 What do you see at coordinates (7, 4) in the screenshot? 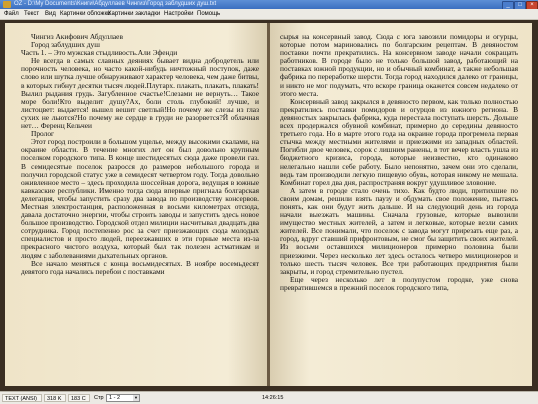
I see `app-icon` at bounding box center [7, 4].